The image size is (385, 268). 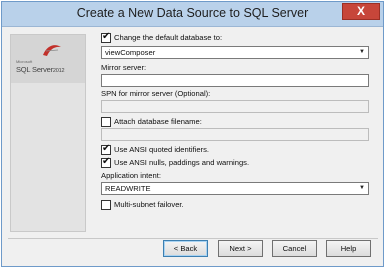 I want to click on window-title: Create a New Data Source to SQL Server, so click(x=192, y=13).